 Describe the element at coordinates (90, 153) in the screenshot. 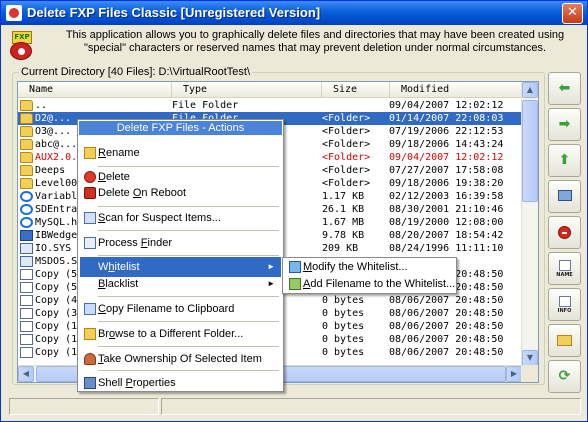

I see `rename-icon` at that location.